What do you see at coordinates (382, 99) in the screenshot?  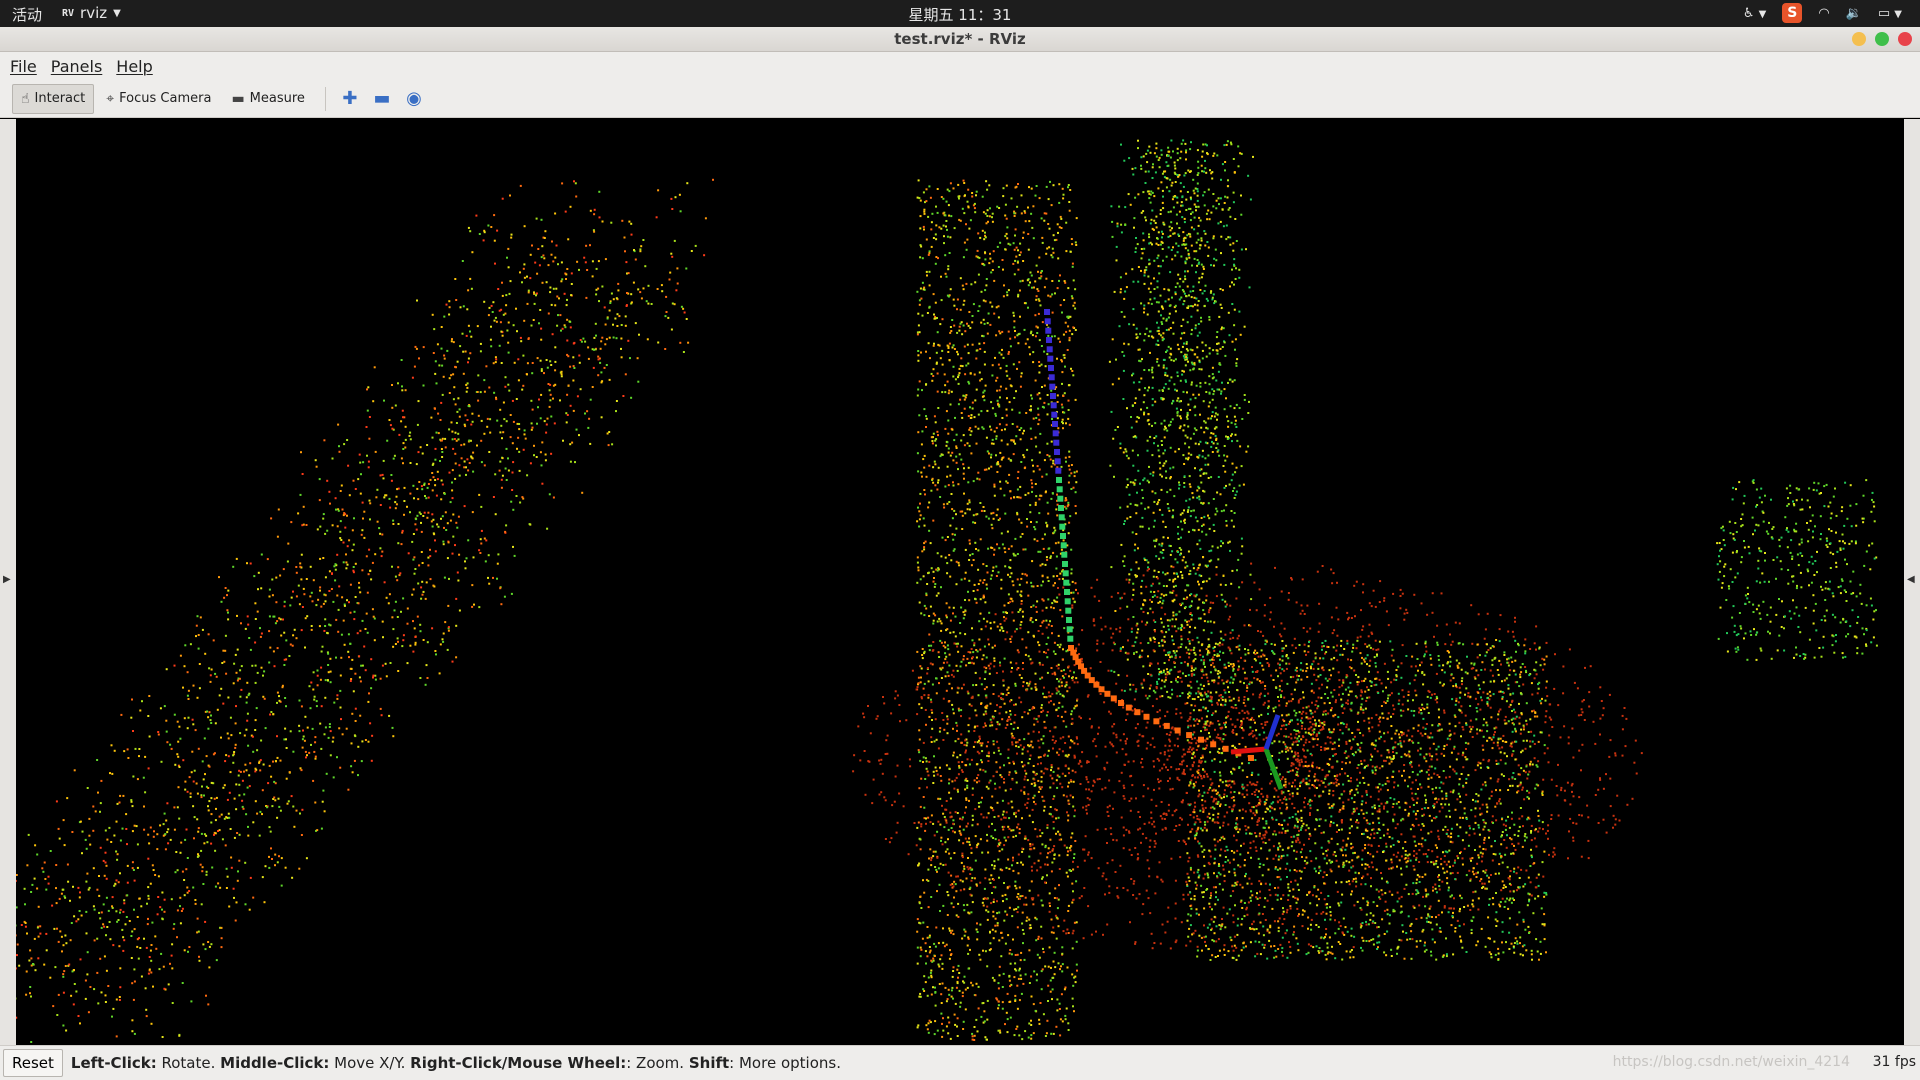 I see `select-minus-icon: ▬` at bounding box center [382, 99].